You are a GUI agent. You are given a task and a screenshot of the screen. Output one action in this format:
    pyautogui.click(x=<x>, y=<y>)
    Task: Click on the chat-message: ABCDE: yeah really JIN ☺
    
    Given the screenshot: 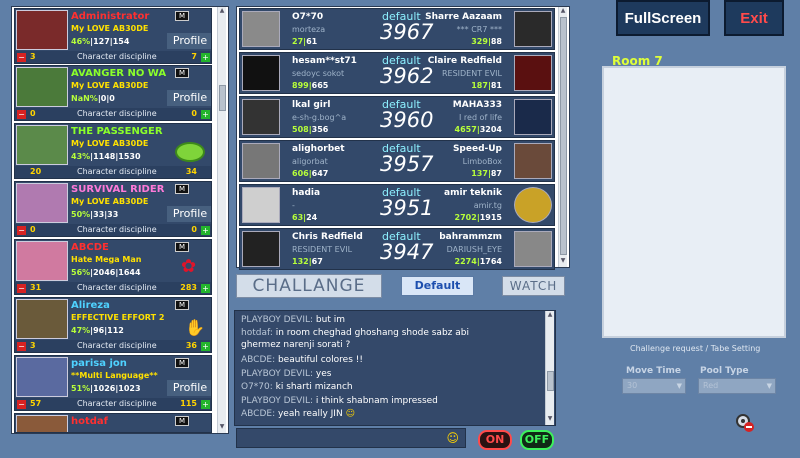 What is the action you would take?
    pyautogui.click(x=298, y=414)
    